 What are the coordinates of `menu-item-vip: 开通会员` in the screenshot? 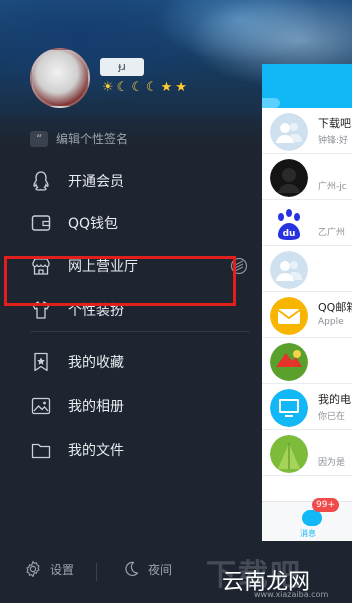 It's located at (131, 181).